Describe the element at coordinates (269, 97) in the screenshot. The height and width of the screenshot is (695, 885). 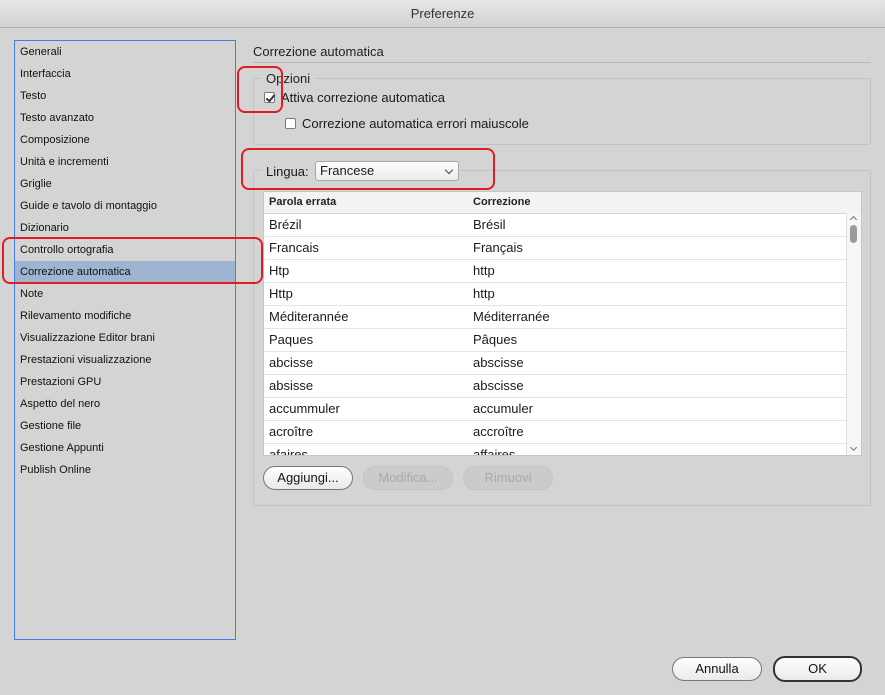
I see `autocorrect-enable-checkbox` at that location.